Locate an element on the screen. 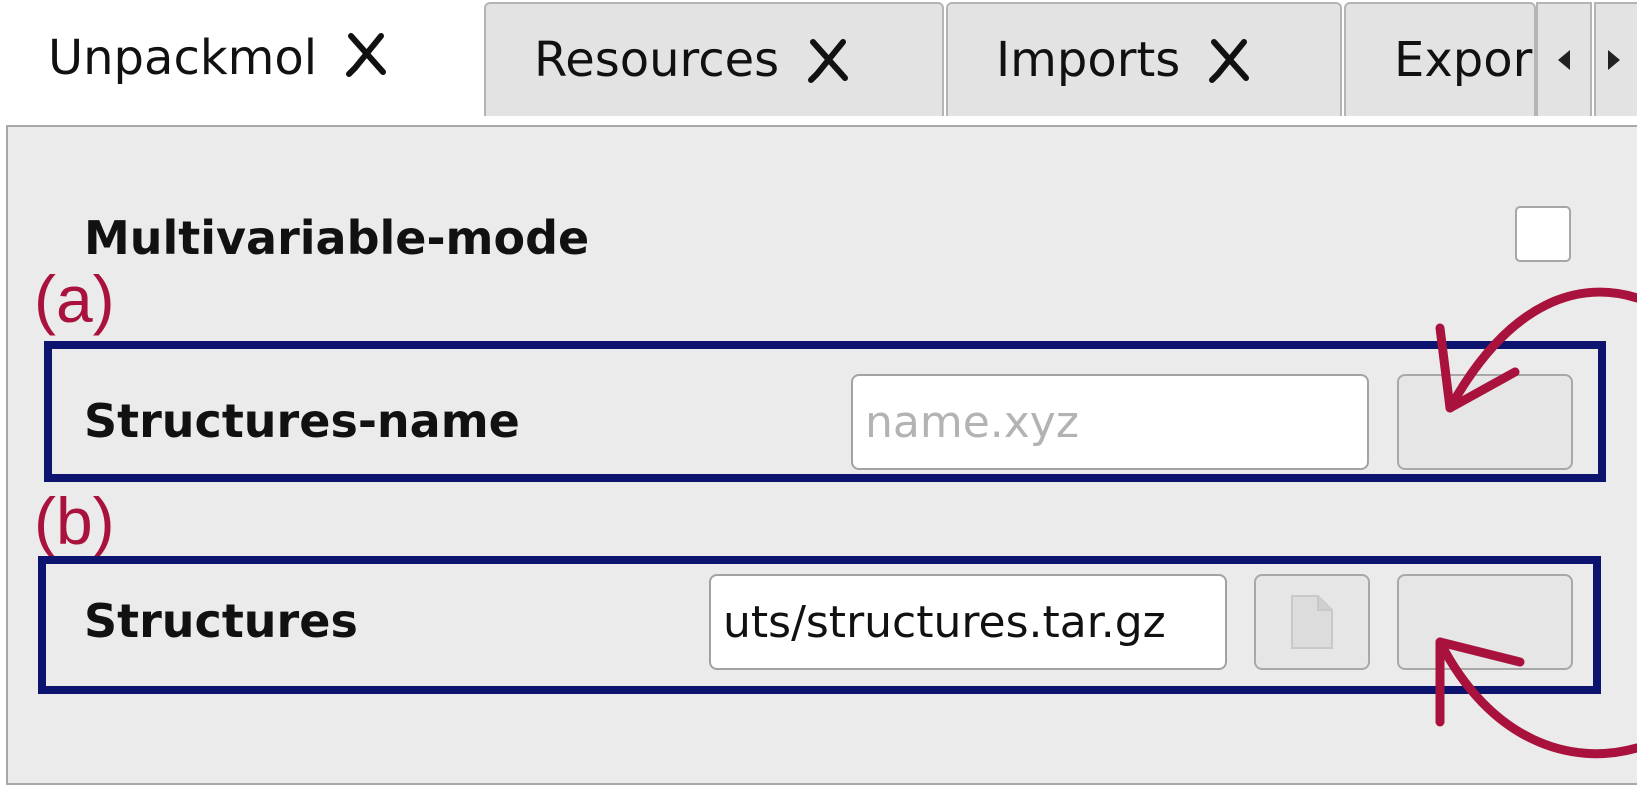 The height and width of the screenshot is (785, 1637). tab-scroll-left-button is located at coordinates (1564, 59).